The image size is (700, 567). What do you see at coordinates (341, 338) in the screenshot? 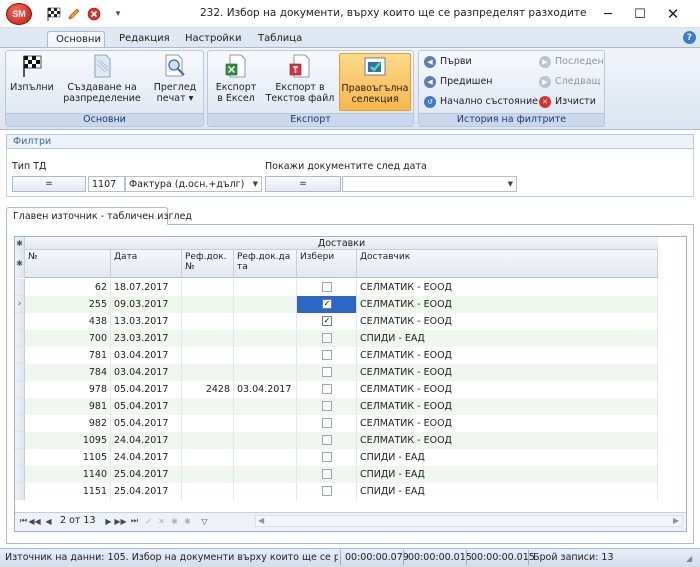
I see `table-row: 700 23.03.2017 СПИДИ - ЕАД` at bounding box center [341, 338].